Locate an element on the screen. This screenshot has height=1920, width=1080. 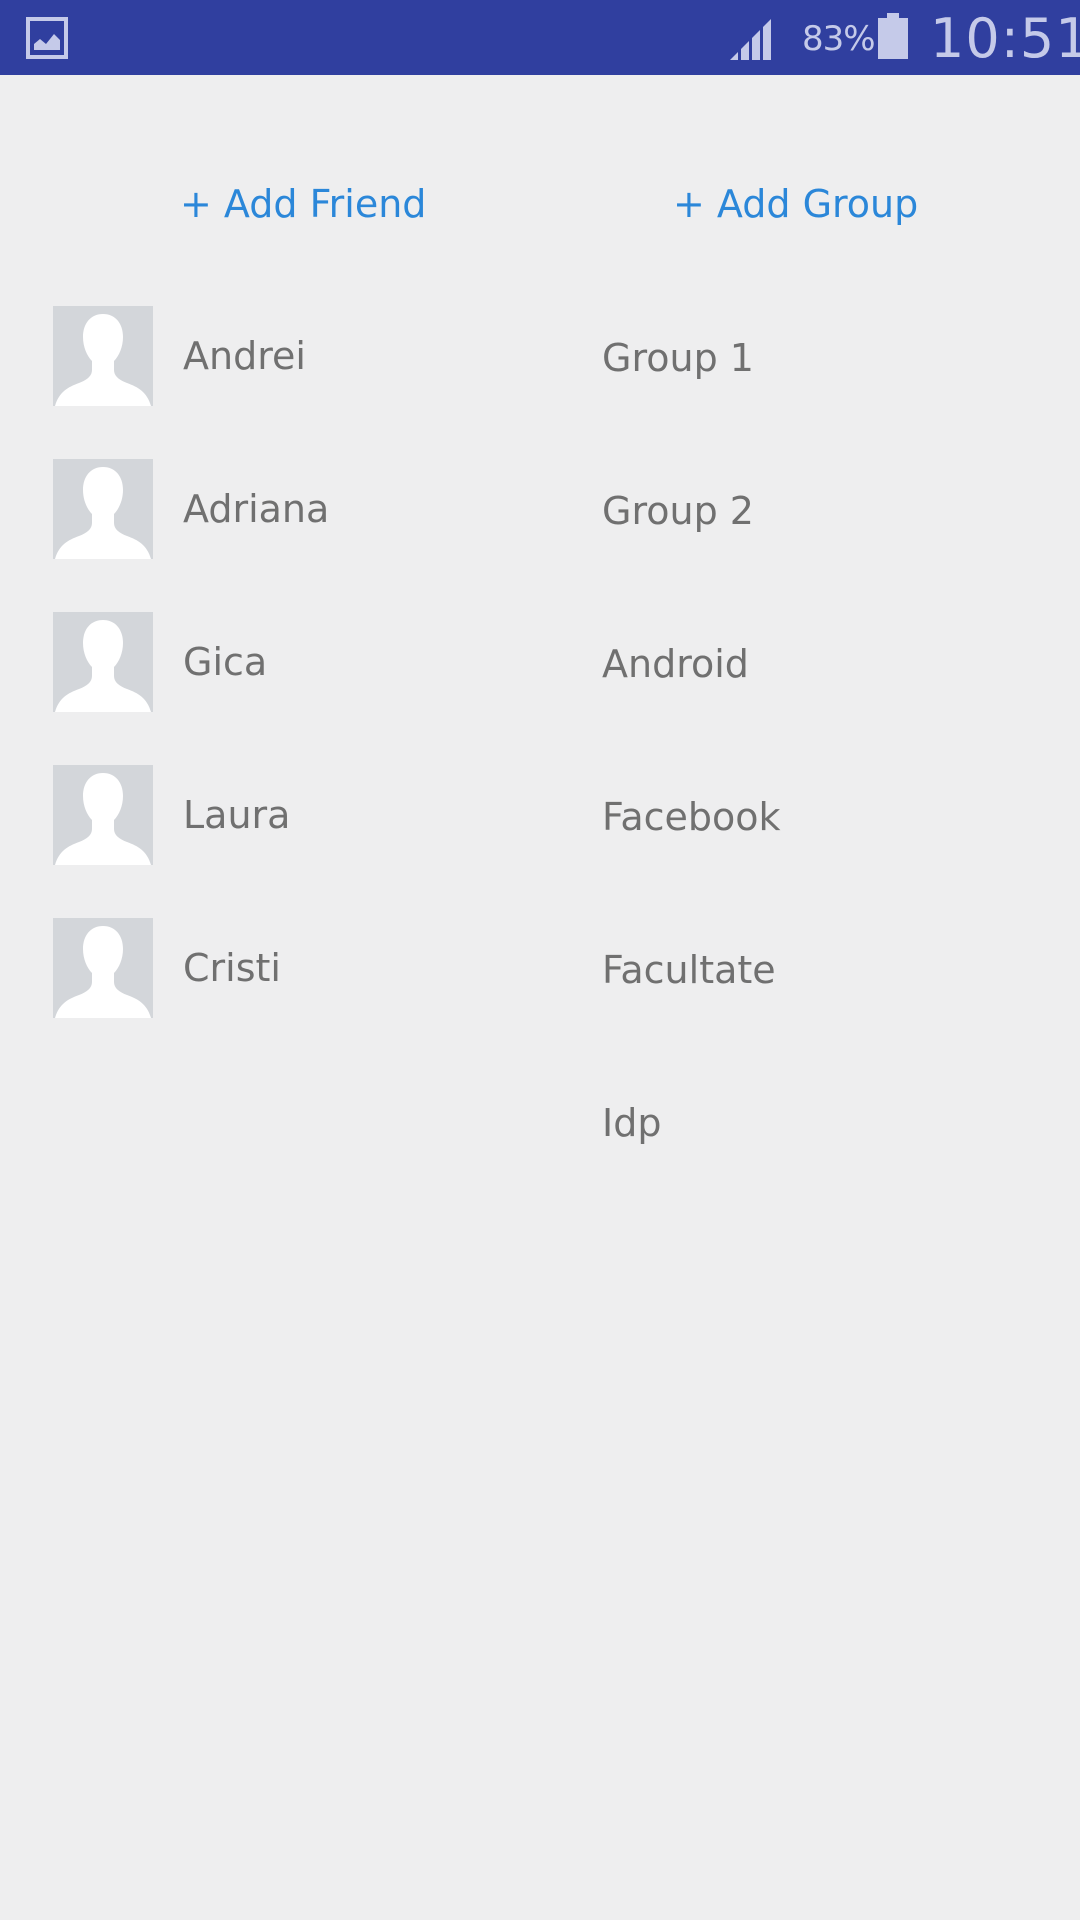
friend-item: Laura is located at coordinates (278, 815).